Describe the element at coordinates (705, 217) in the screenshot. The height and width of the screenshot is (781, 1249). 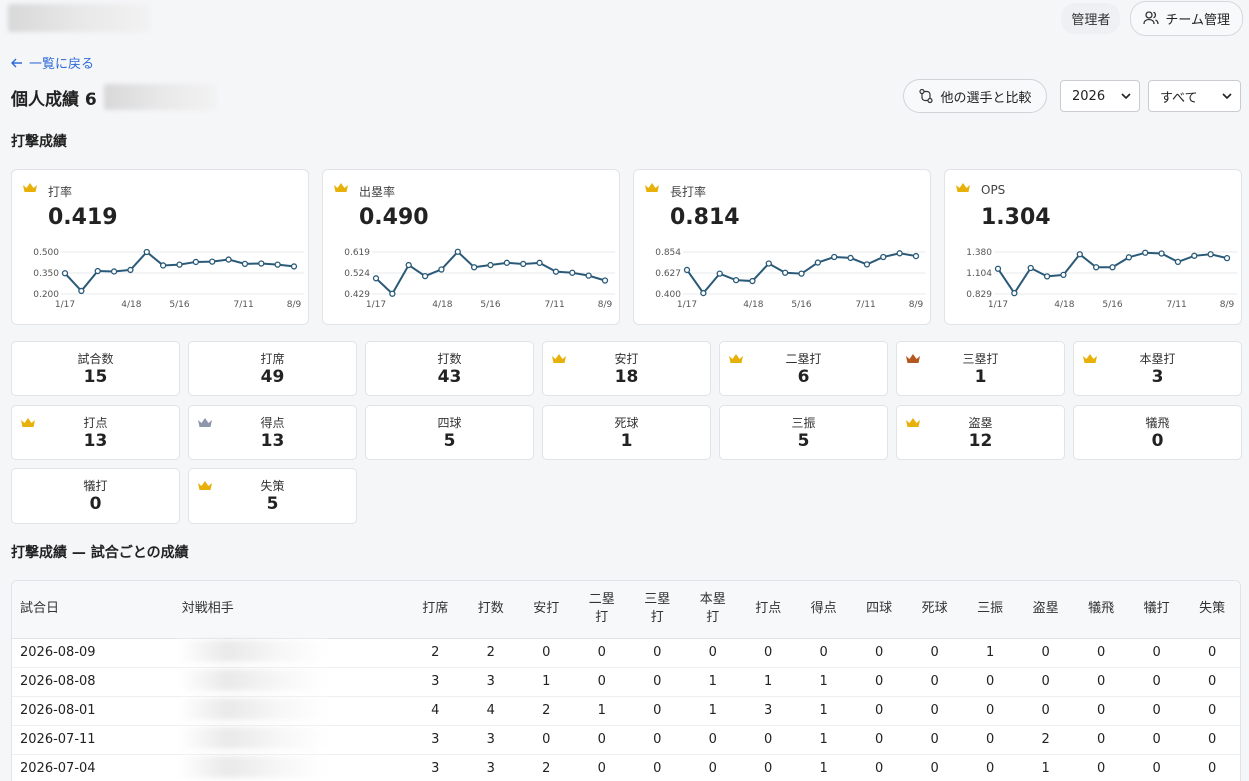
I see `kpi-value: 0.814` at that location.